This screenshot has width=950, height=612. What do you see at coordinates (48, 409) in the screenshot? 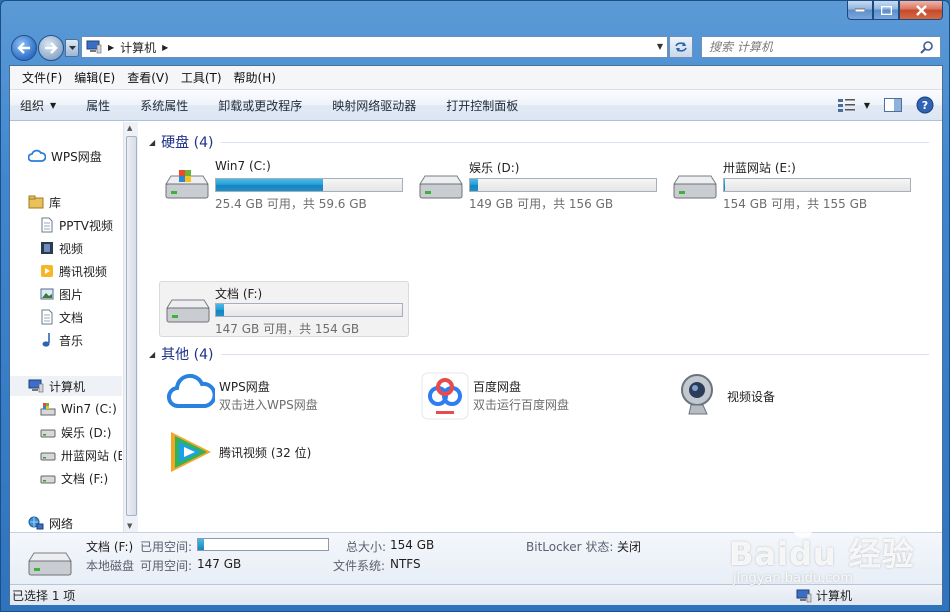
I see `system-drive-icon` at bounding box center [48, 409].